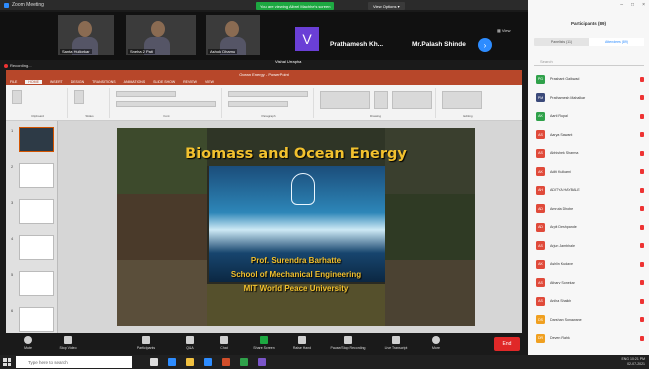 The image size is (649, 369). I want to click on video-tile: Santa Hullorkar, so click(86, 35).